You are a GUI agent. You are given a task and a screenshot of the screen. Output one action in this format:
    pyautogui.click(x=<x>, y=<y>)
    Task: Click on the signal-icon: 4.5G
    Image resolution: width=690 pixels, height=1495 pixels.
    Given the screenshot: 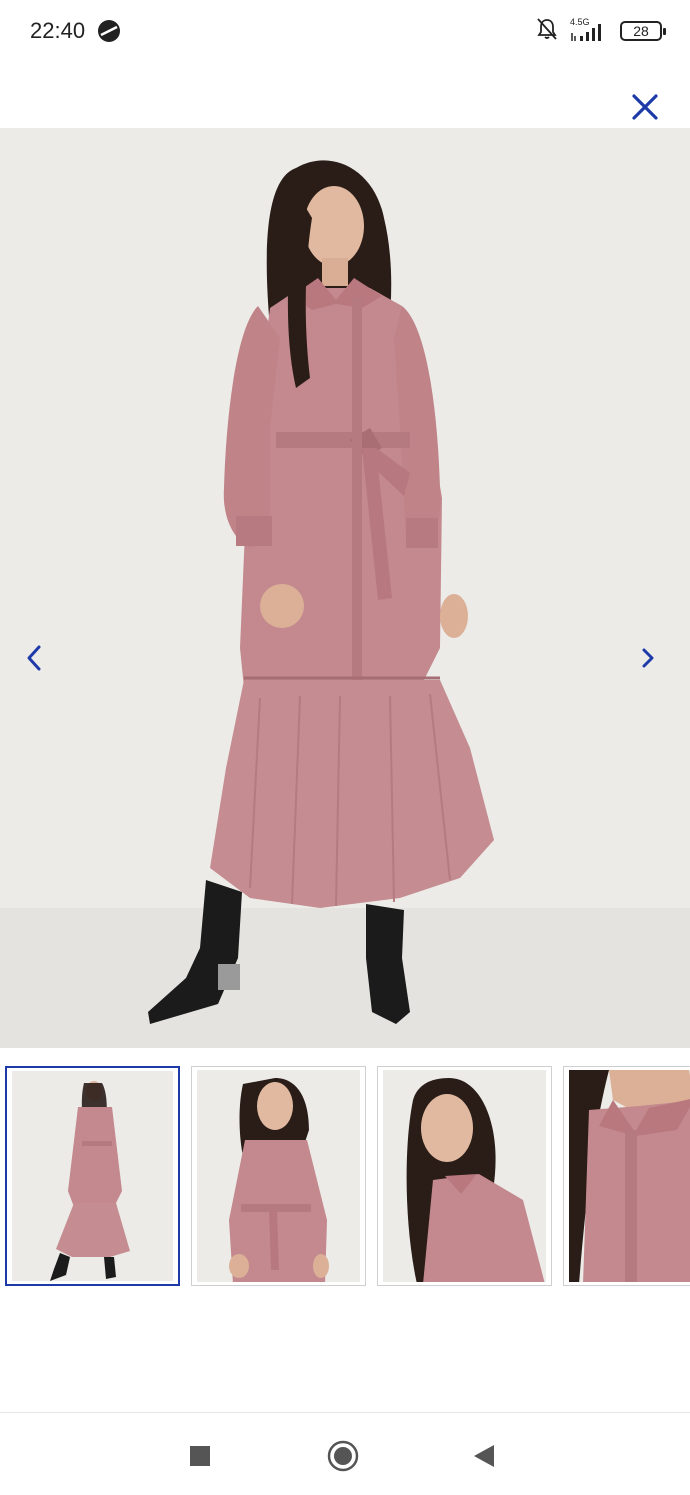 What is the action you would take?
    pyautogui.click(x=589, y=30)
    